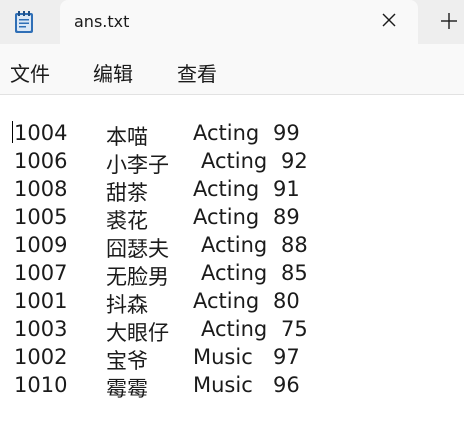  Describe the element at coordinates (102, 21) in the screenshot. I see `tab-title: ans.txt` at that location.